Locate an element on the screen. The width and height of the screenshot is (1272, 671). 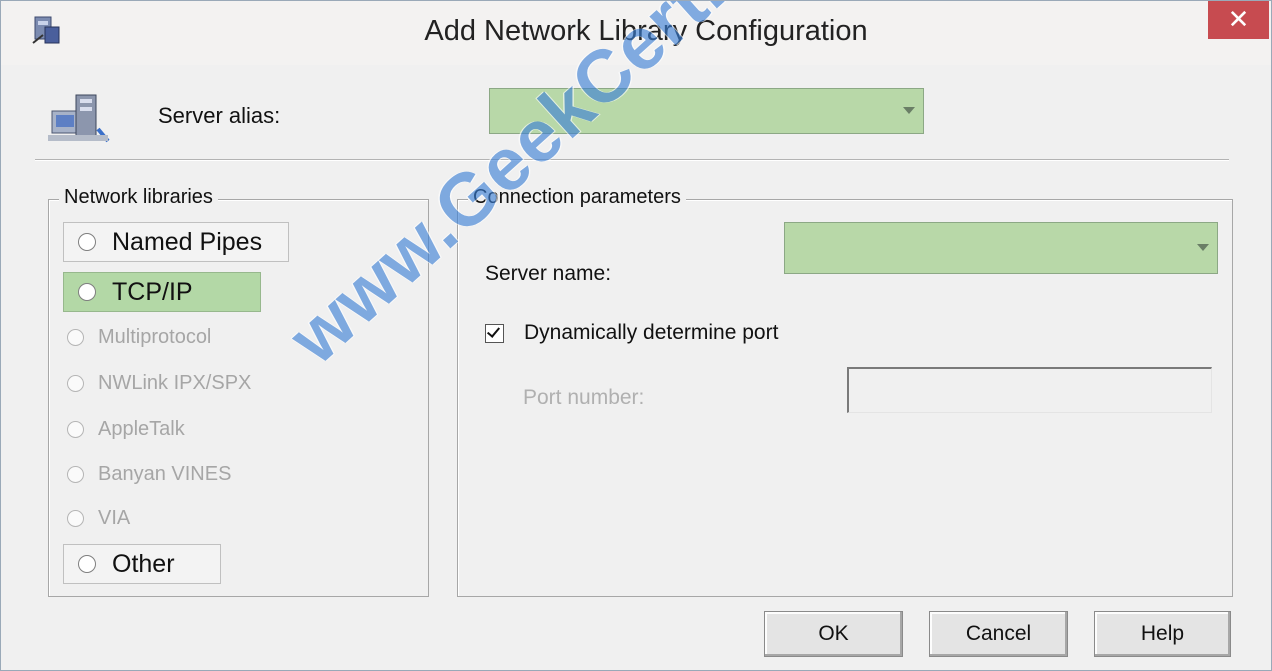
radio-named-pipes: Named Pipes is located at coordinates (176, 242).